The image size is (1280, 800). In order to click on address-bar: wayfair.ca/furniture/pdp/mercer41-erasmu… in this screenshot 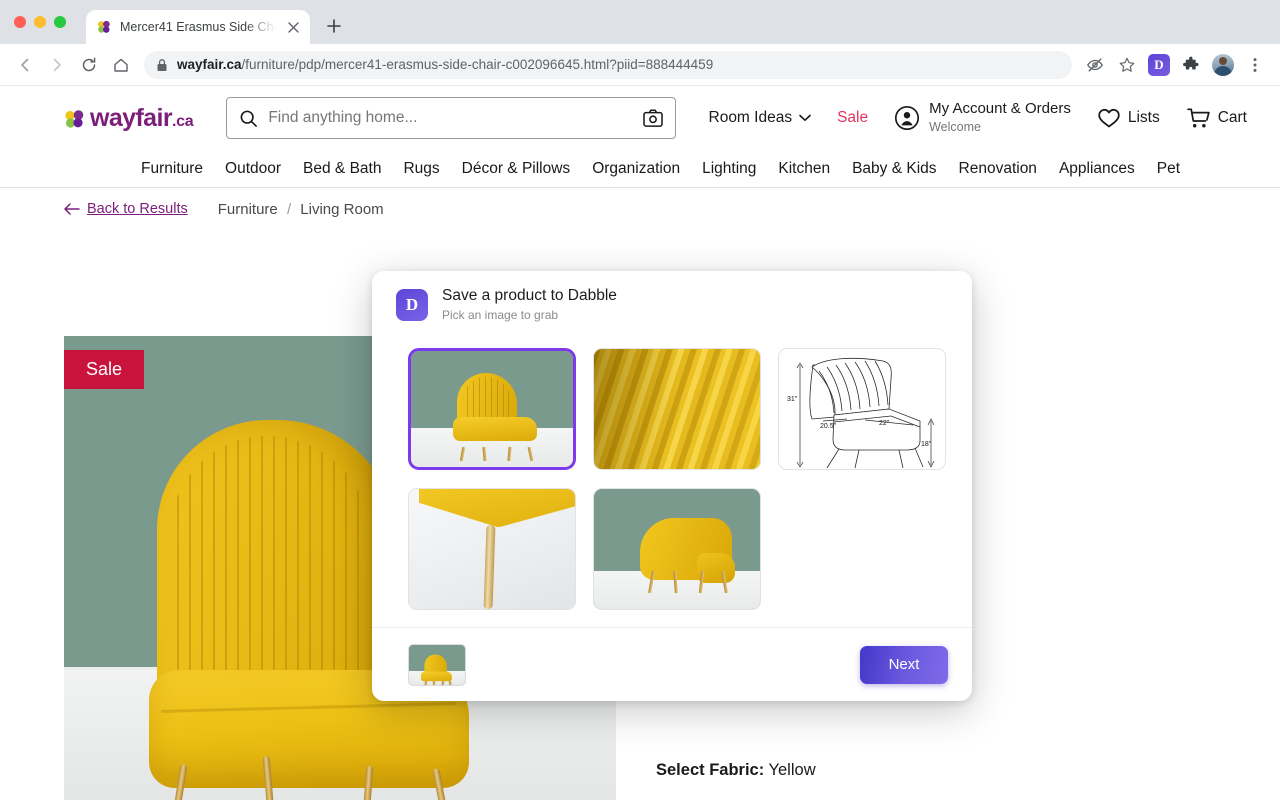, I will do `click(608, 64)`.